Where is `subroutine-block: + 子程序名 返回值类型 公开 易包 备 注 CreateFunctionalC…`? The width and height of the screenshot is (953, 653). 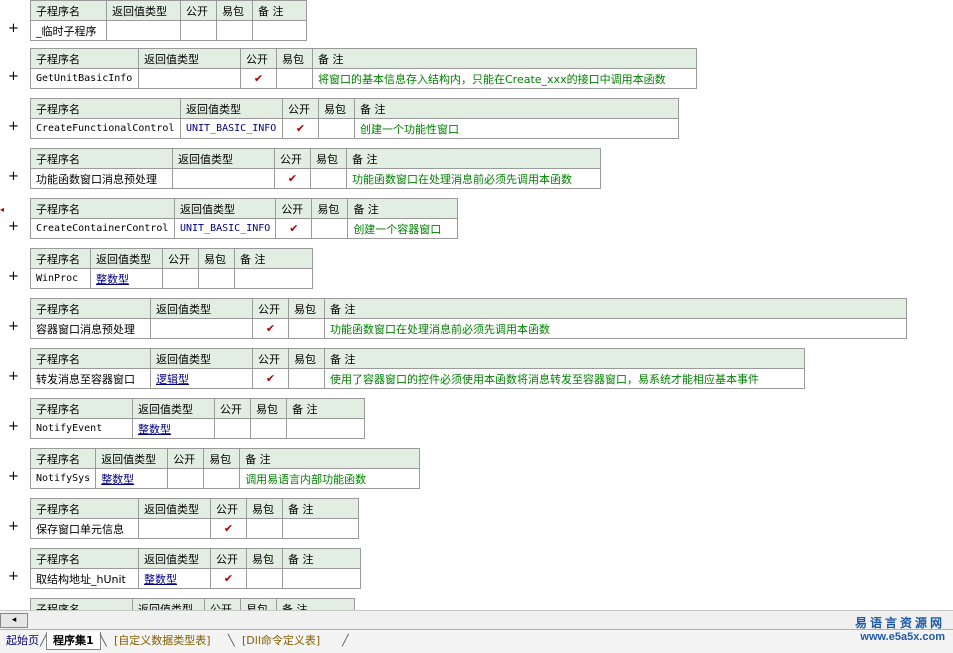 subroutine-block: + 子程序名 返回值类型 公开 易包 备 注 CreateFunctionalC… is located at coordinates (476, 123).